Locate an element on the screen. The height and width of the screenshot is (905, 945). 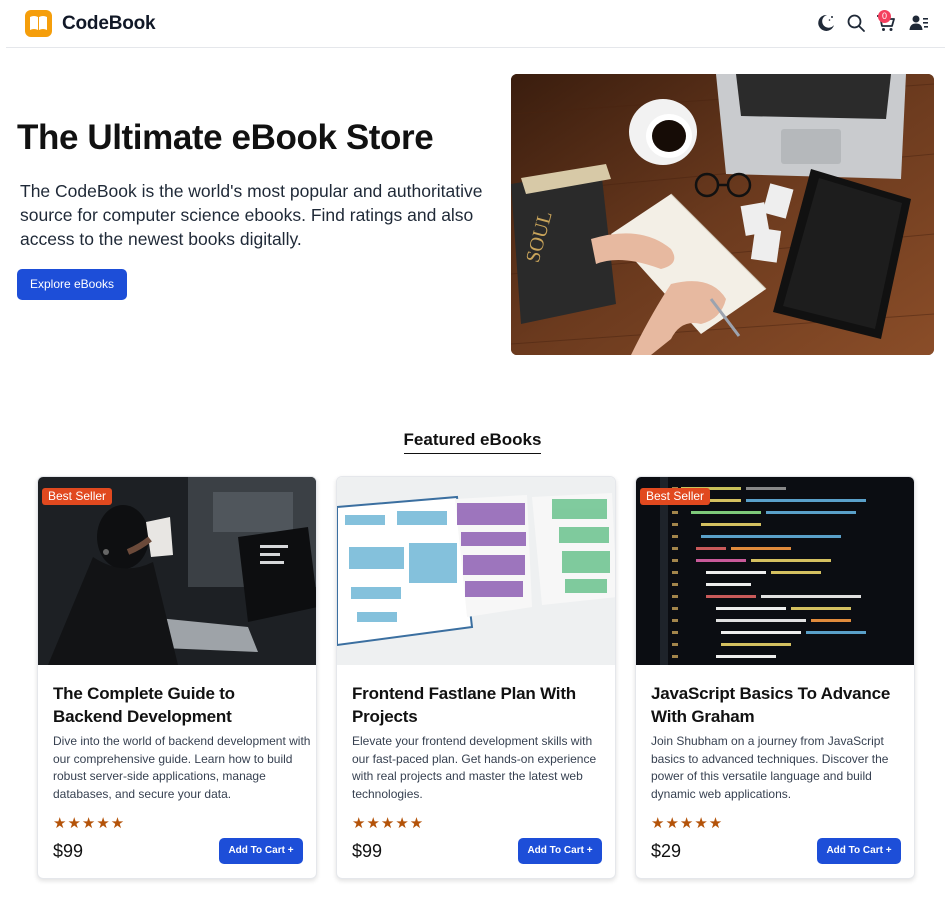
explore-ebooks-button: Explore eBooks is located at coordinates (72, 284).